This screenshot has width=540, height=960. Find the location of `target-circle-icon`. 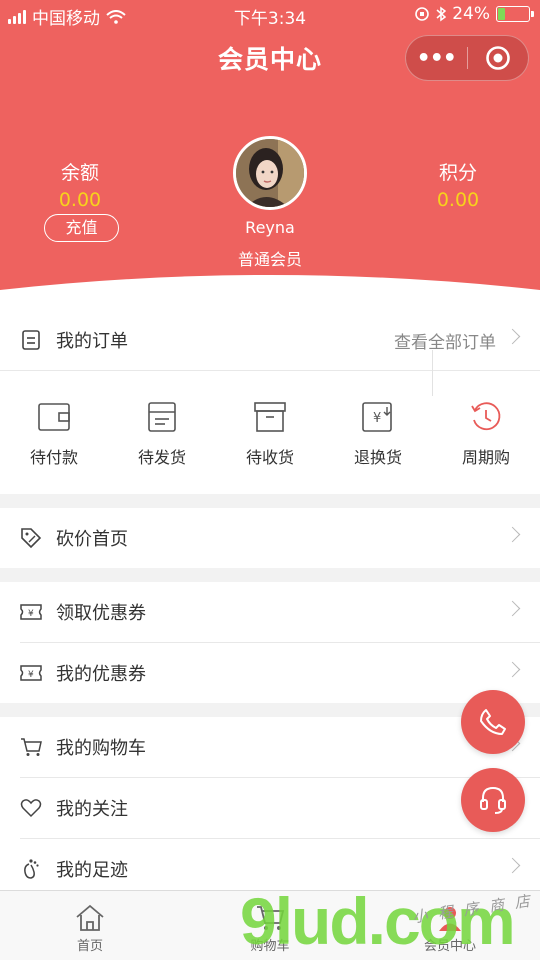

target-circle-icon is located at coordinates (497, 58).